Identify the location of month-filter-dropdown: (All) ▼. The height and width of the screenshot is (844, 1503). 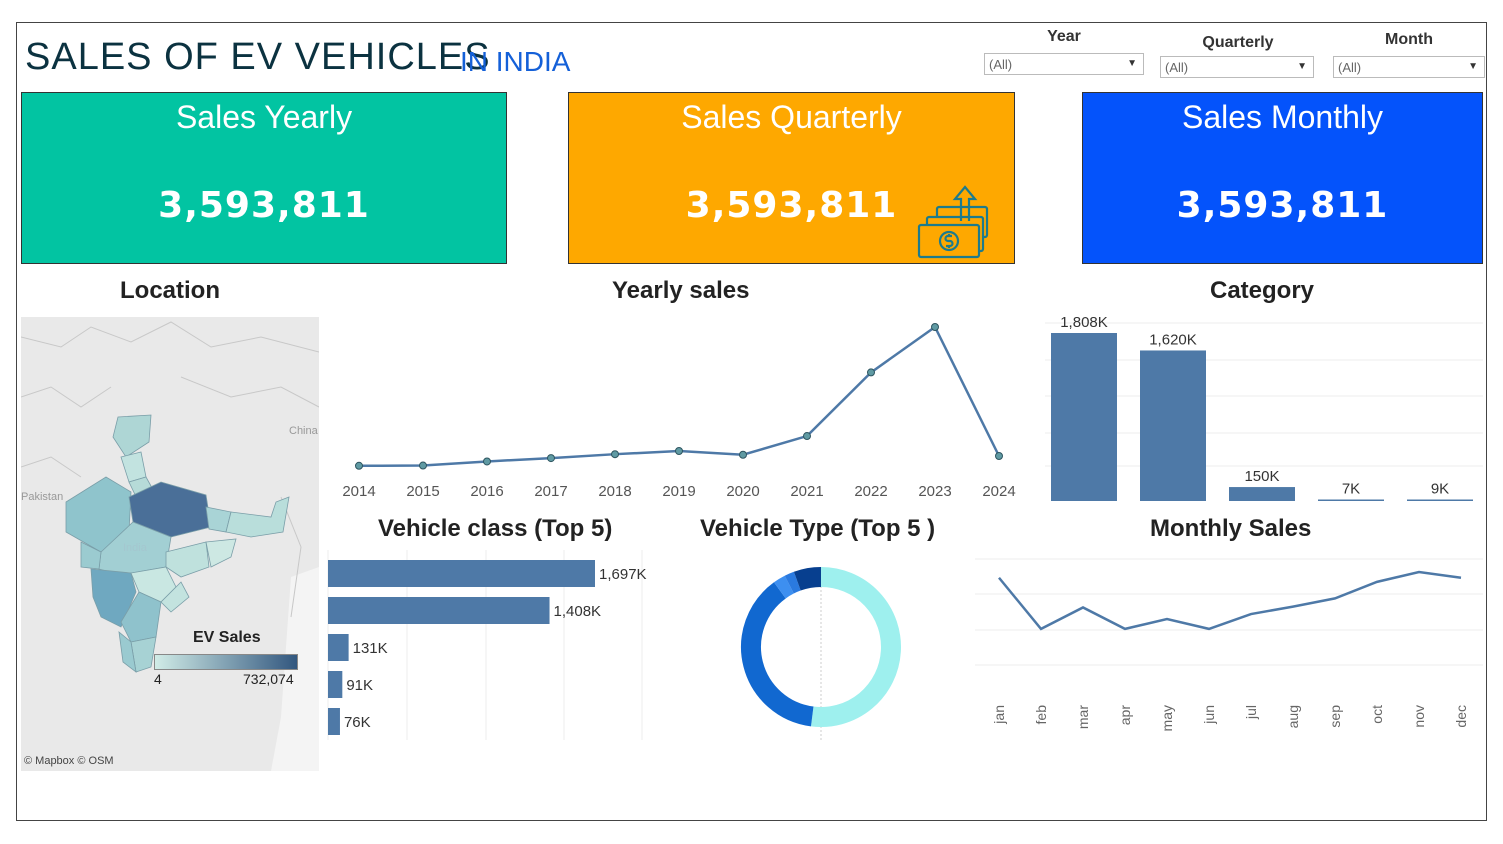
(1409, 67).